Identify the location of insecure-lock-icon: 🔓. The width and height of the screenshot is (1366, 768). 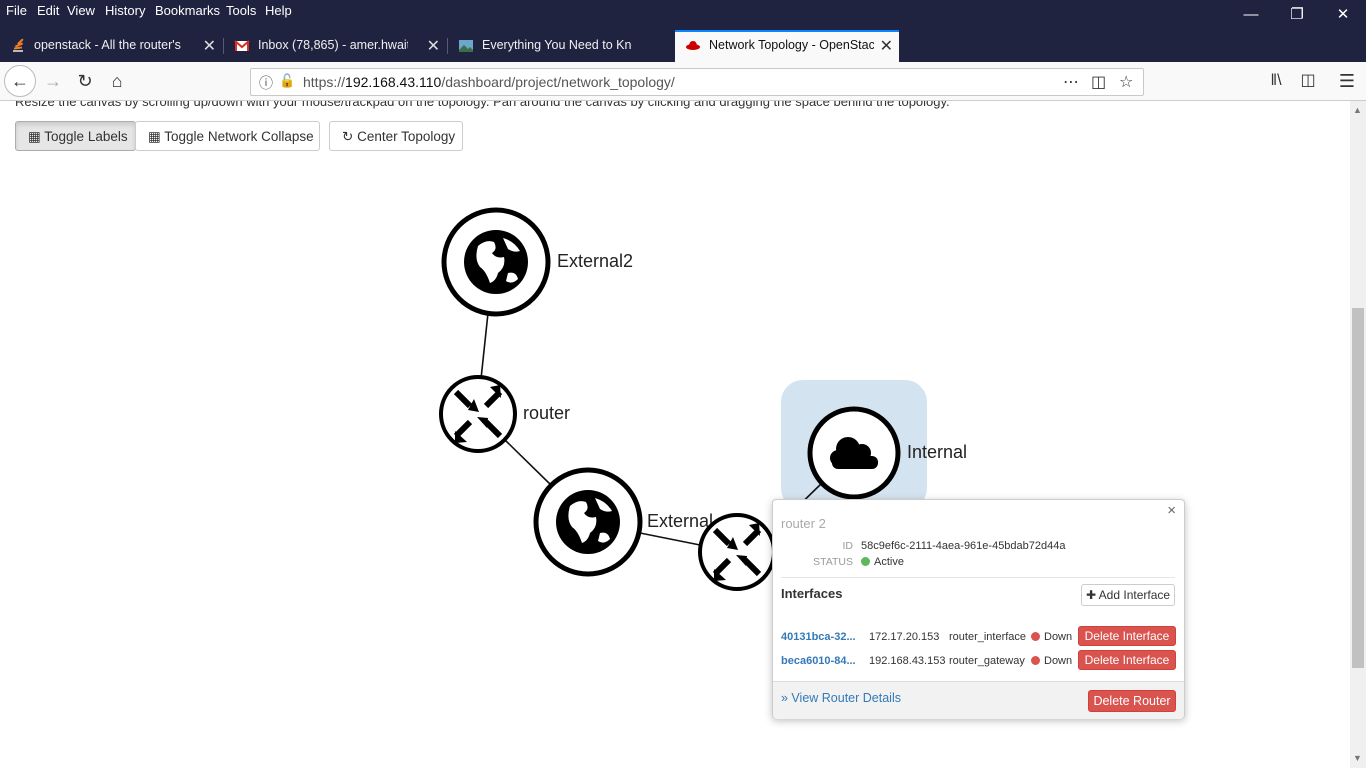
(287, 81).